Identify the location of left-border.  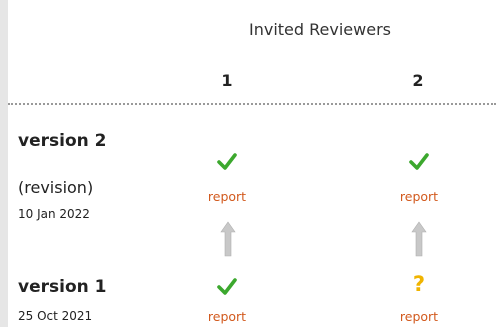
(4, 163).